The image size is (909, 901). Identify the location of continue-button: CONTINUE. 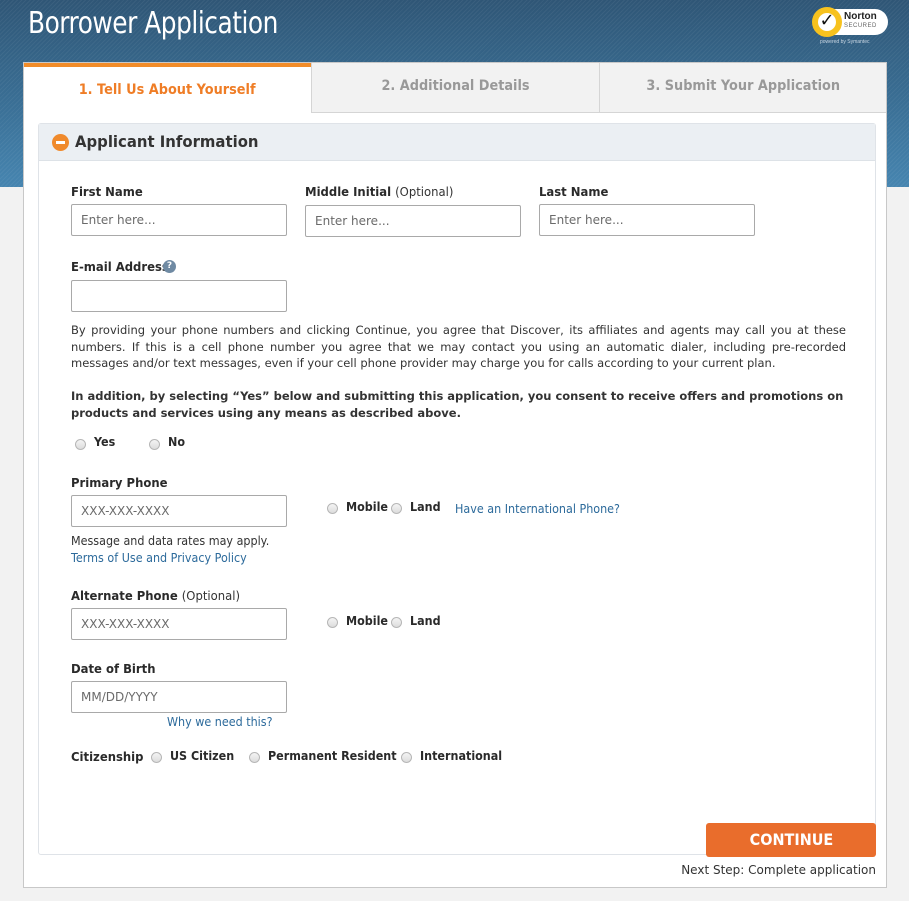
(791, 840).